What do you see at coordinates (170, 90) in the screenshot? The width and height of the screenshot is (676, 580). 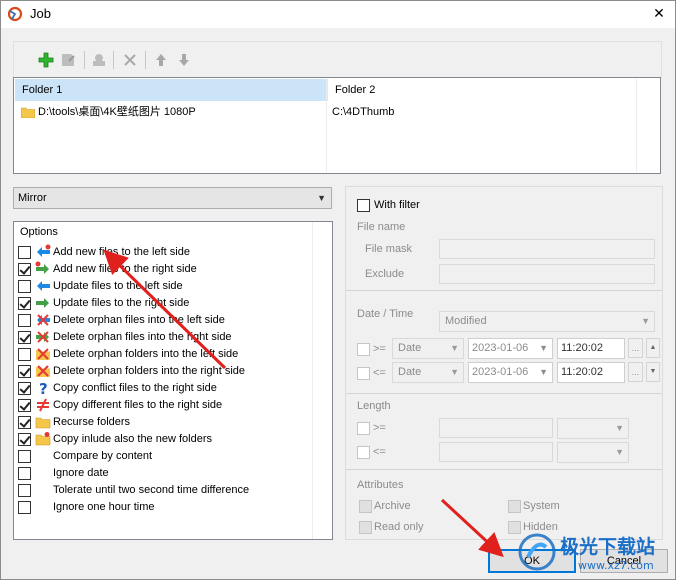 I see `folder1-header: Folder 1` at bounding box center [170, 90].